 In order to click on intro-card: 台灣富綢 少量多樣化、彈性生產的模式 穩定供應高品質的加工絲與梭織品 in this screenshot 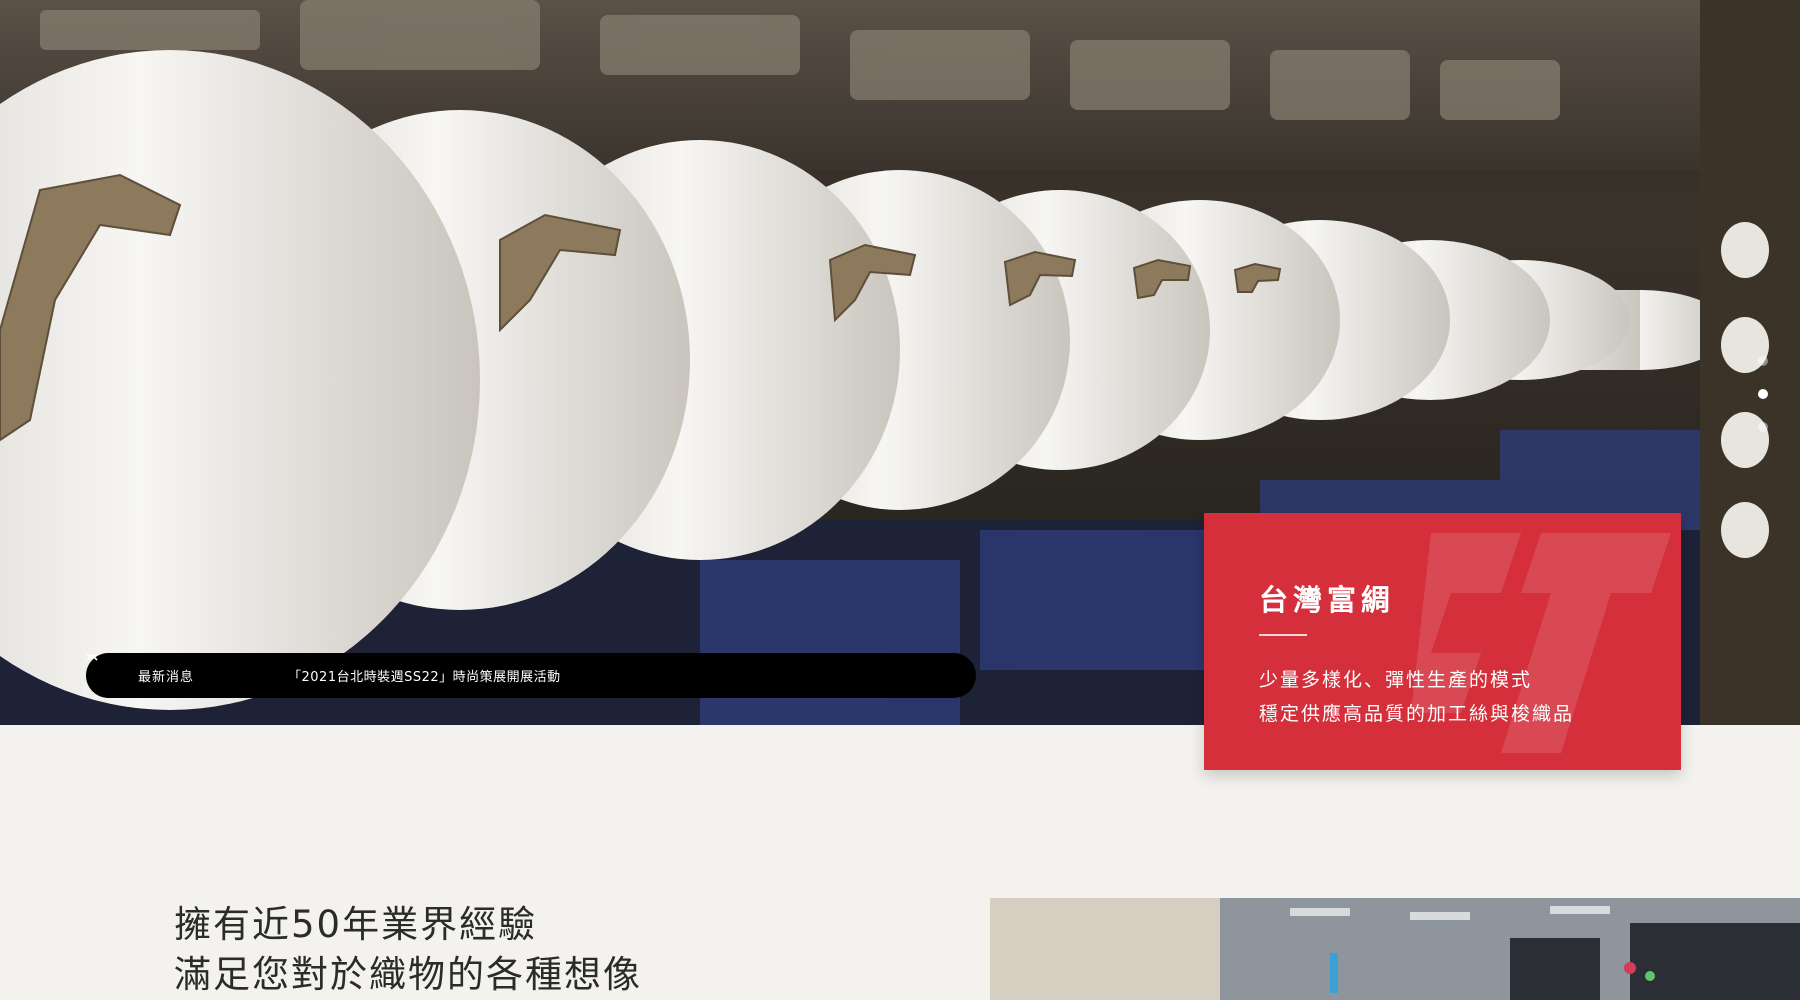, I will do `click(1442, 641)`.